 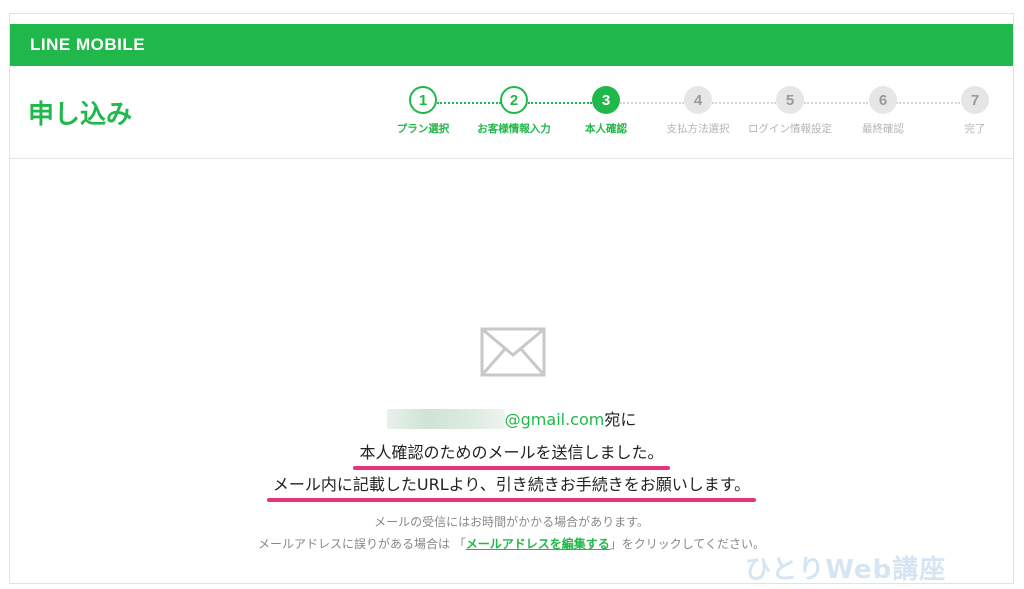 I want to click on step-number: 5, so click(x=790, y=100).